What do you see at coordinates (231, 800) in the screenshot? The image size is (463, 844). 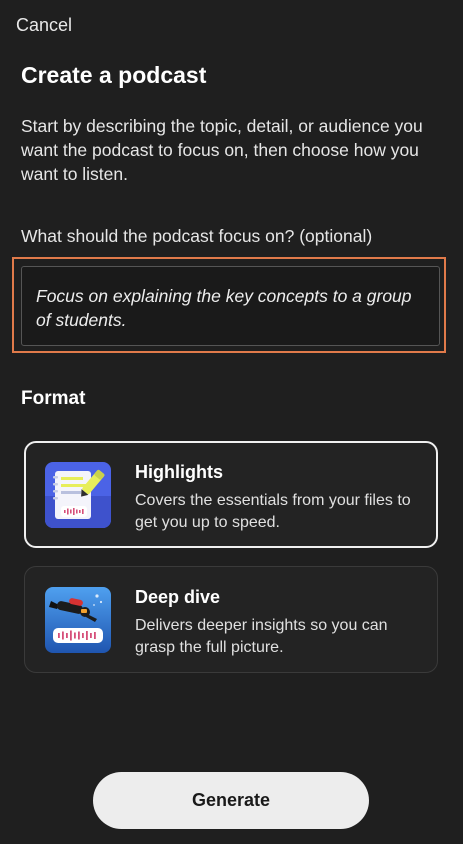 I see `generate-button: Generate` at bounding box center [231, 800].